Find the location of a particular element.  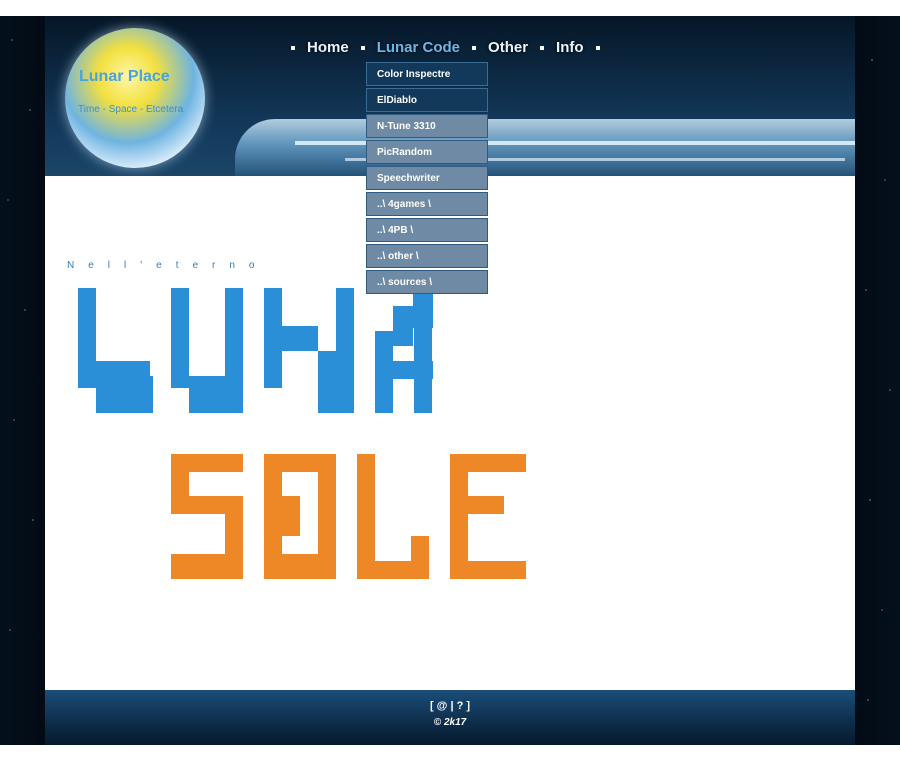

dropdown-item-speechwriter: Speechwriter is located at coordinates (427, 178).